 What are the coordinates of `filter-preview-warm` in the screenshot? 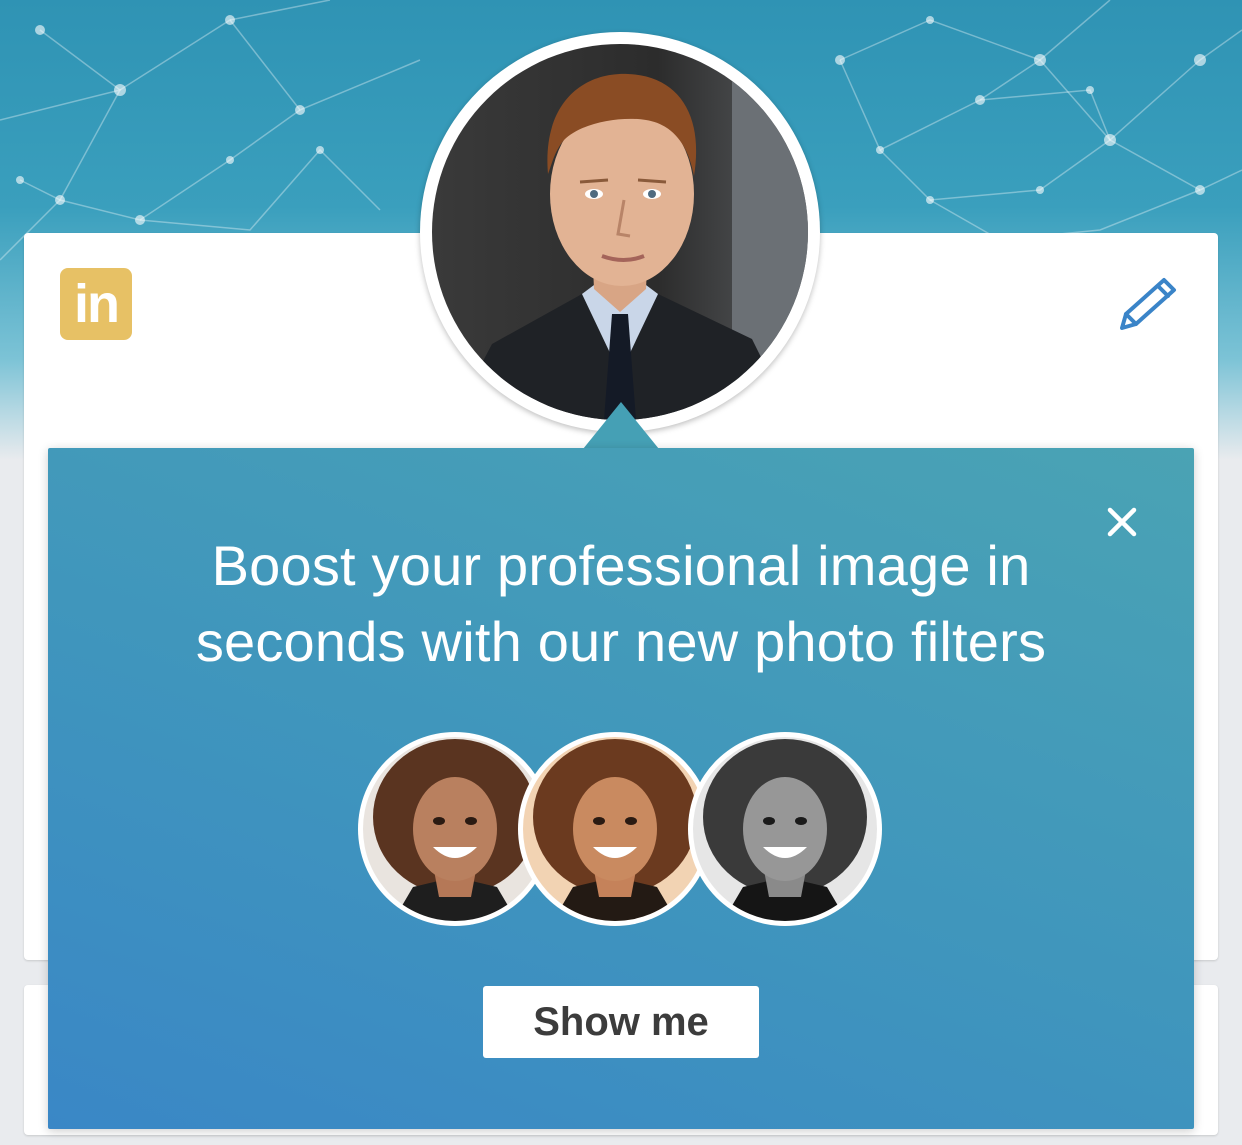 It's located at (615, 829).